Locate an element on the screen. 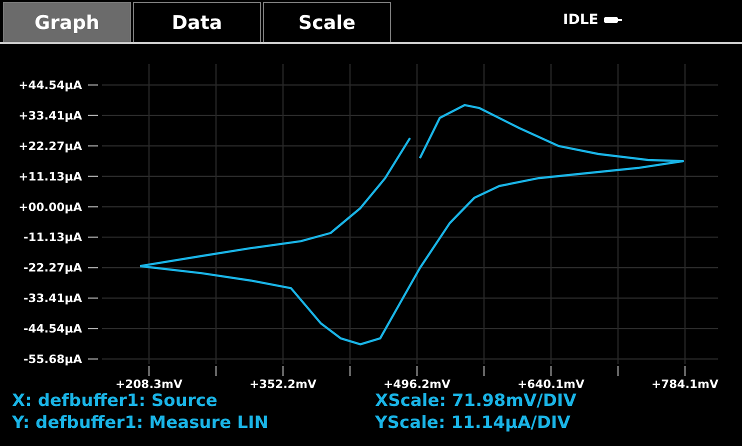 The height and width of the screenshot is (446, 742). y-tick-label: -55.68µA is located at coordinates (52, 359).